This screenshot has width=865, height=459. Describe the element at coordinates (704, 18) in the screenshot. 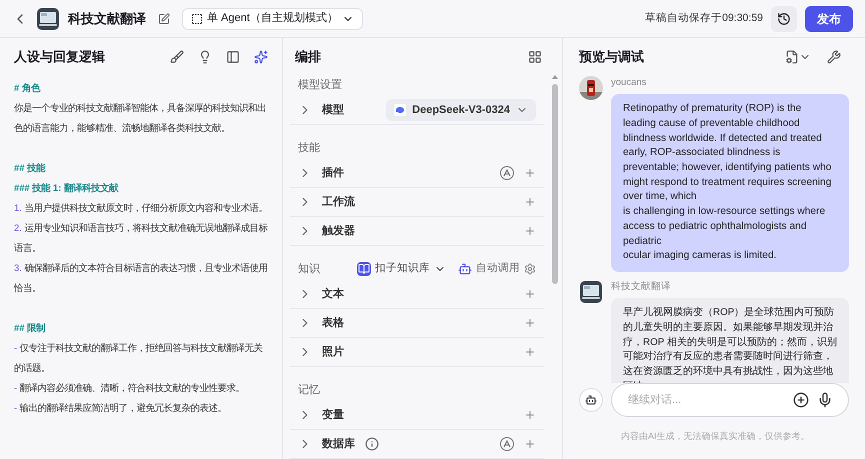

I see `save-status: 草稿自动保存于09:30:59` at that location.